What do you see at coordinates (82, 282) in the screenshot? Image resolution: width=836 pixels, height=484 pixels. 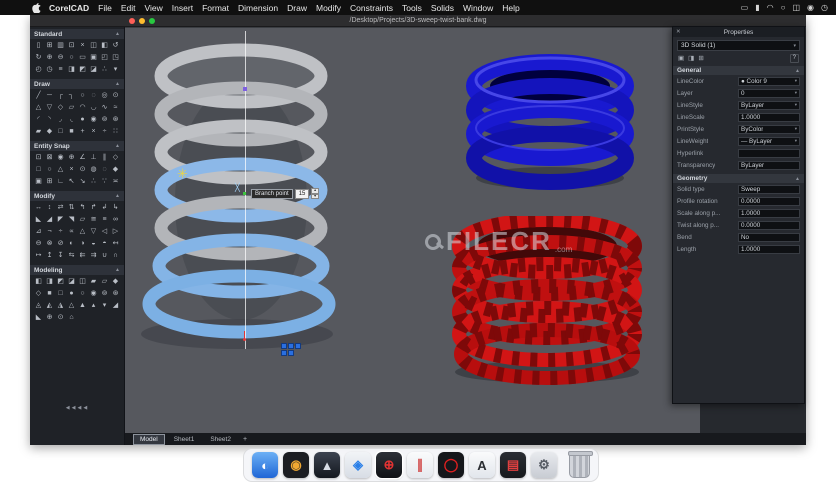 I see `tool-icon: ◫` at bounding box center [82, 282].